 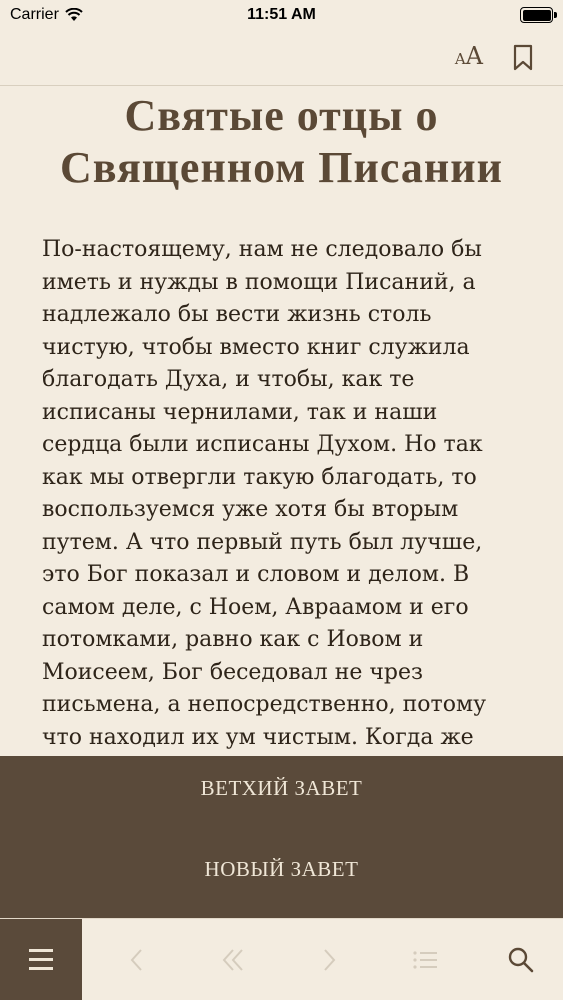 I want to click on bookmark-button, so click(x=523, y=60).